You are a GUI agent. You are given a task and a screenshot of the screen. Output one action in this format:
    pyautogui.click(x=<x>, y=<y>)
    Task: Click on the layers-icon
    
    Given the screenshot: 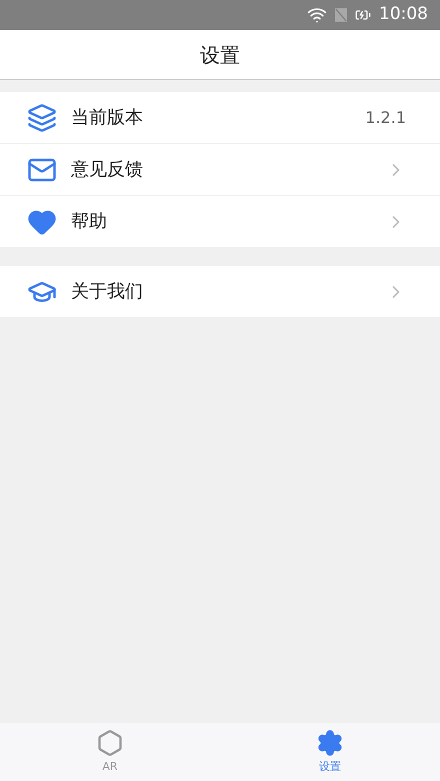 What is the action you would take?
    pyautogui.click(x=42, y=117)
    